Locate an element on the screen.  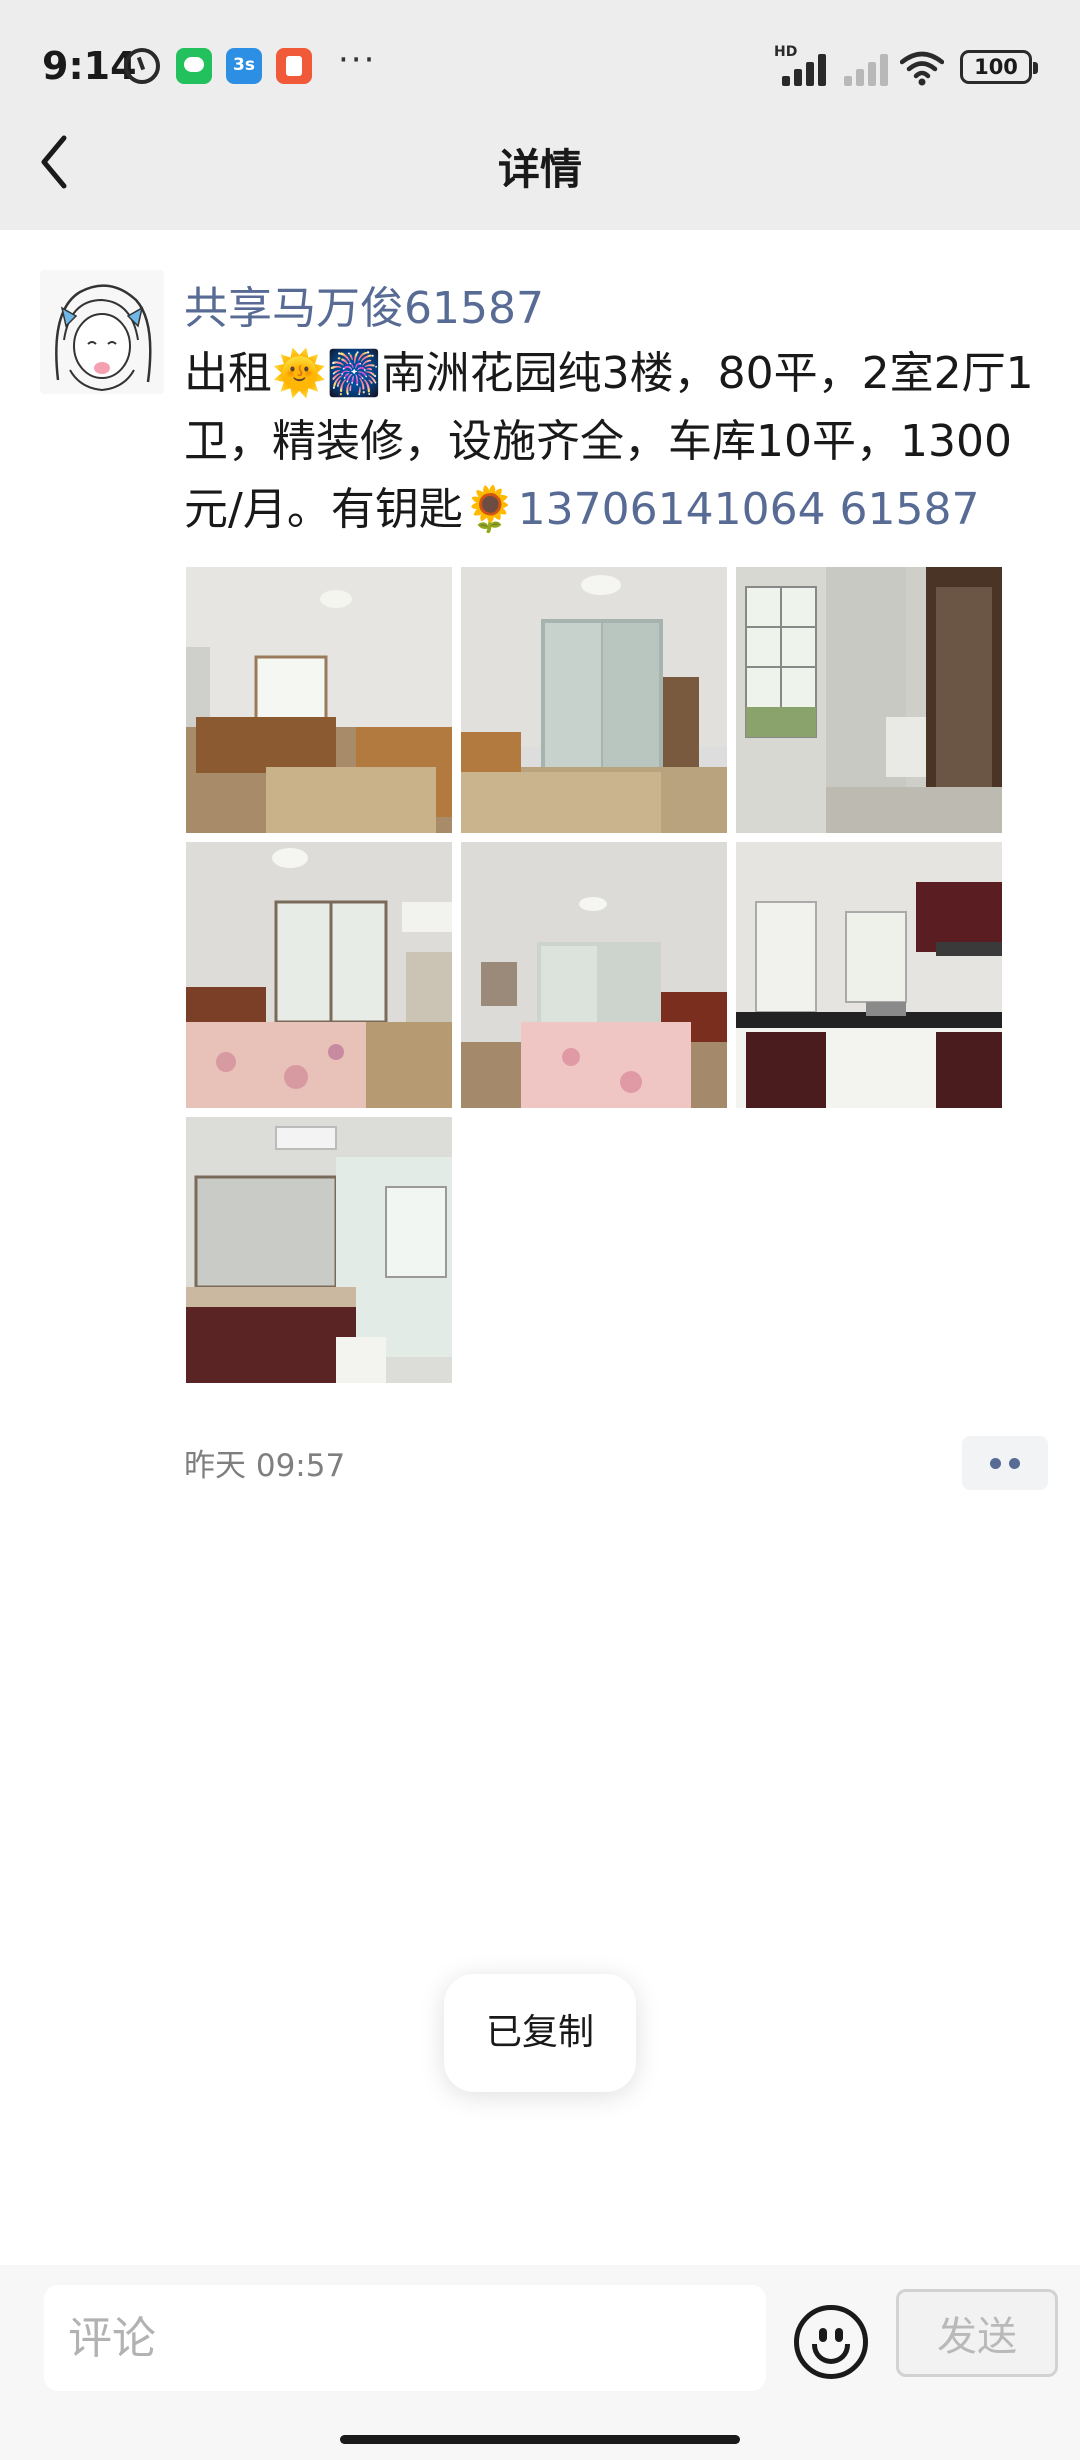
page-title: 详情 is located at coordinates (539, 169).